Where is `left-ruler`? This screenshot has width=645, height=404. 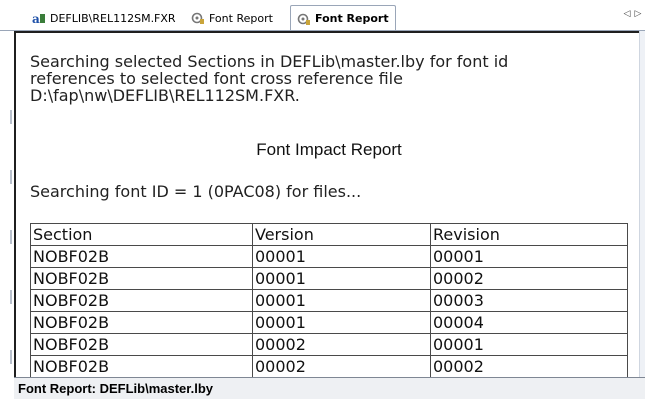 left-ruler is located at coordinates (11, 240).